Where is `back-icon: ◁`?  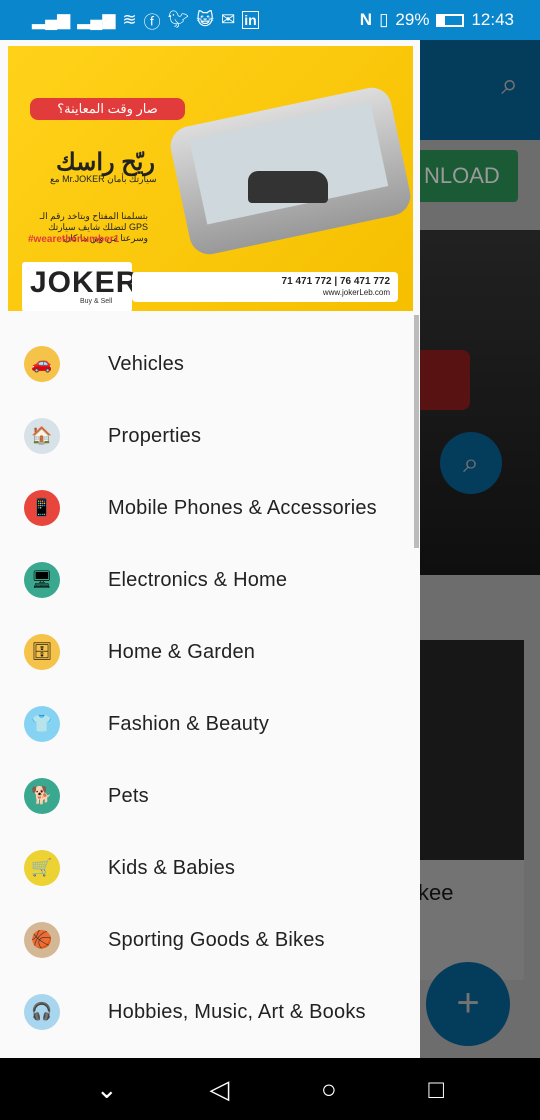 back-icon: ◁ is located at coordinates (219, 1089).